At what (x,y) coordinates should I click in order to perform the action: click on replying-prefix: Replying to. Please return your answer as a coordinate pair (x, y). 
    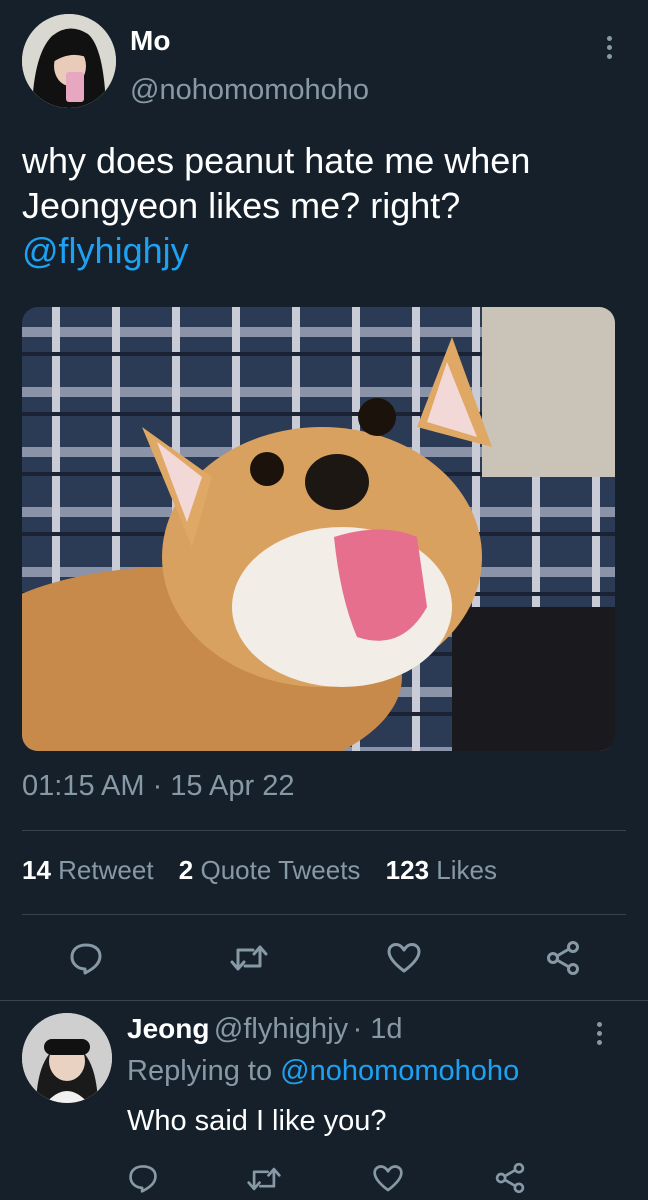
    Looking at the image, I should click on (200, 1071).